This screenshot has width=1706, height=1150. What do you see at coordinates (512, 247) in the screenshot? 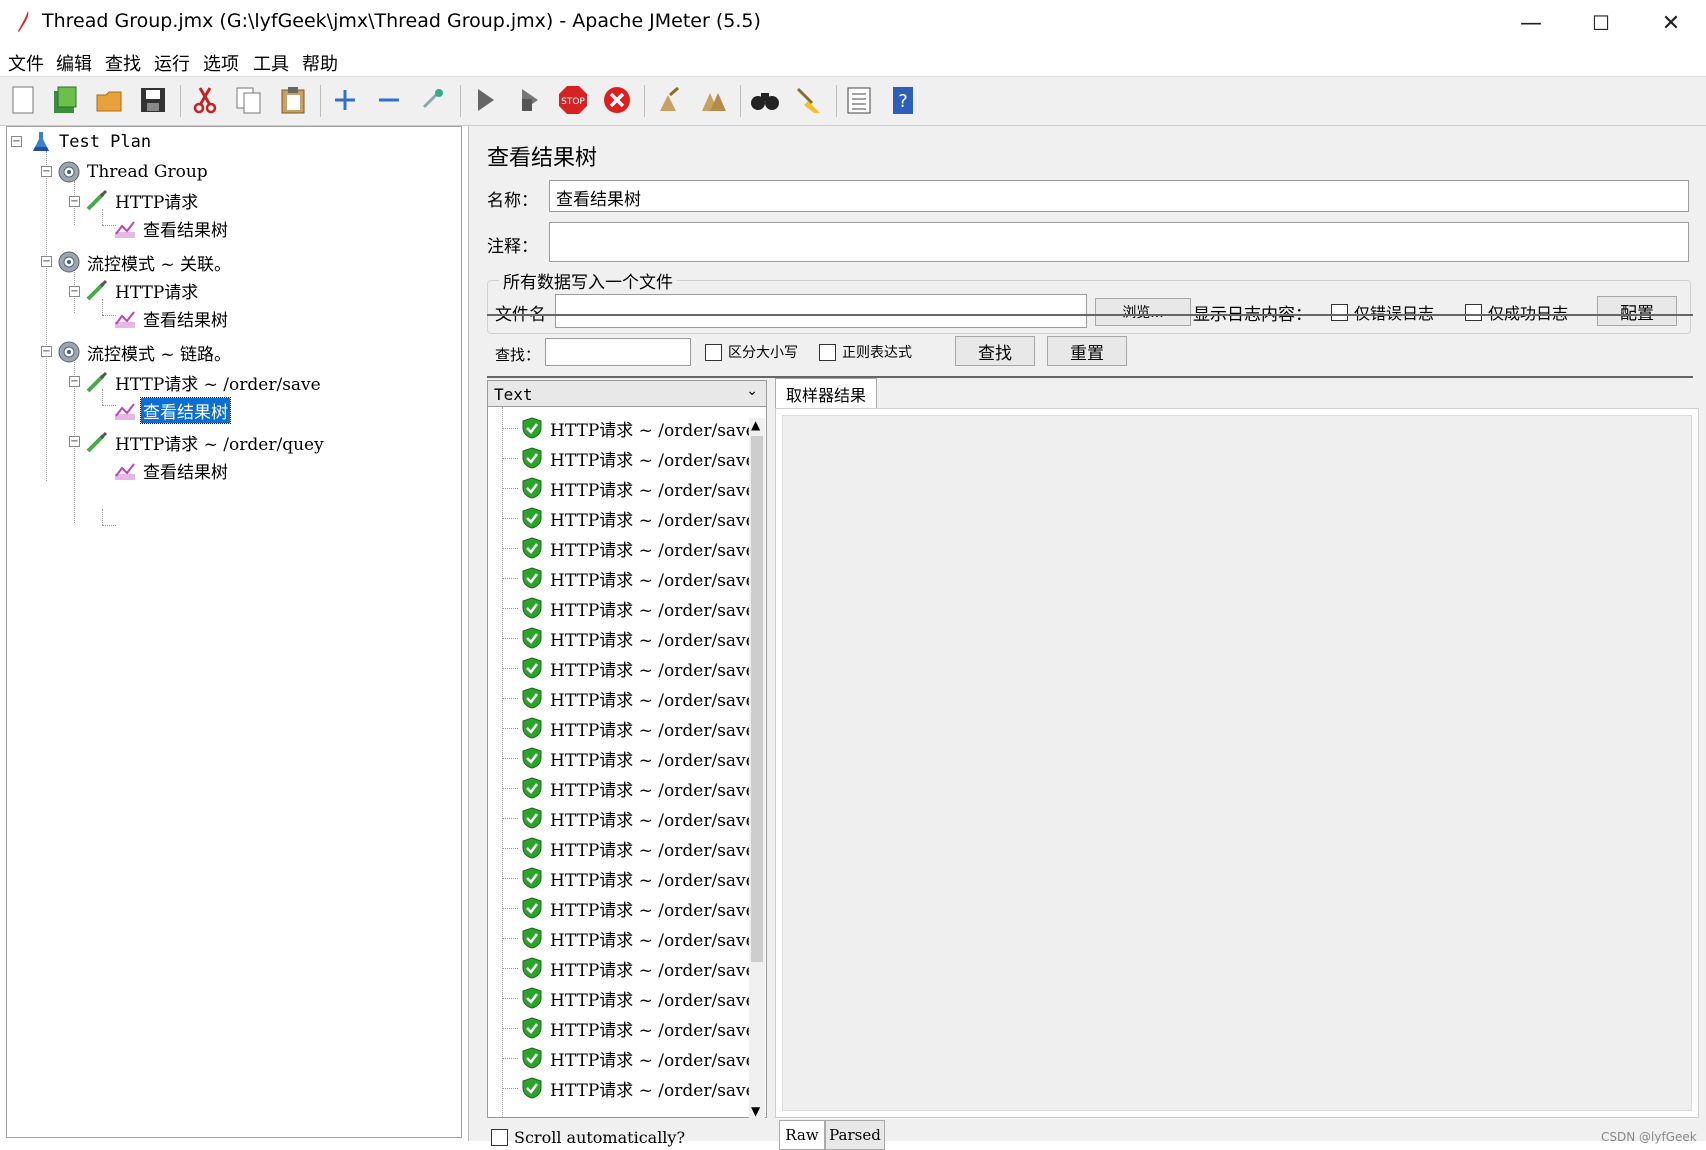
I see `comment-label: 注释：` at bounding box center [512, 247].